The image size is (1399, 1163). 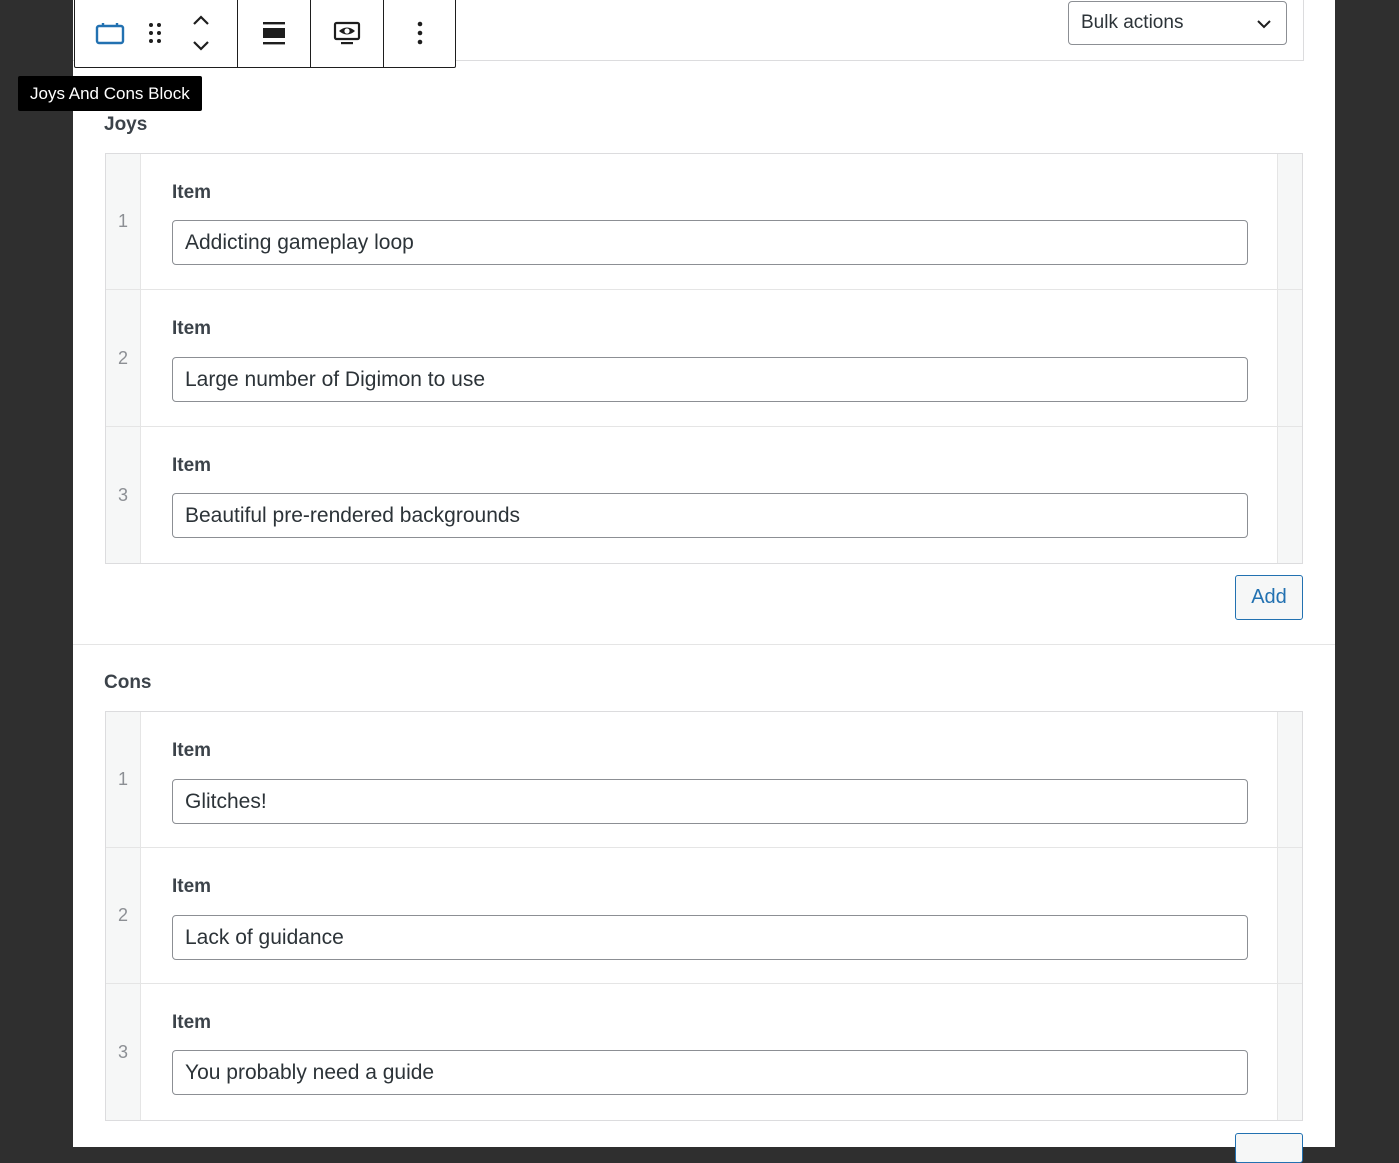 What do you see at coordinates (128, 682) in the screenshot?
I see `cons-label: Cons` at bounding box center [128, 682].